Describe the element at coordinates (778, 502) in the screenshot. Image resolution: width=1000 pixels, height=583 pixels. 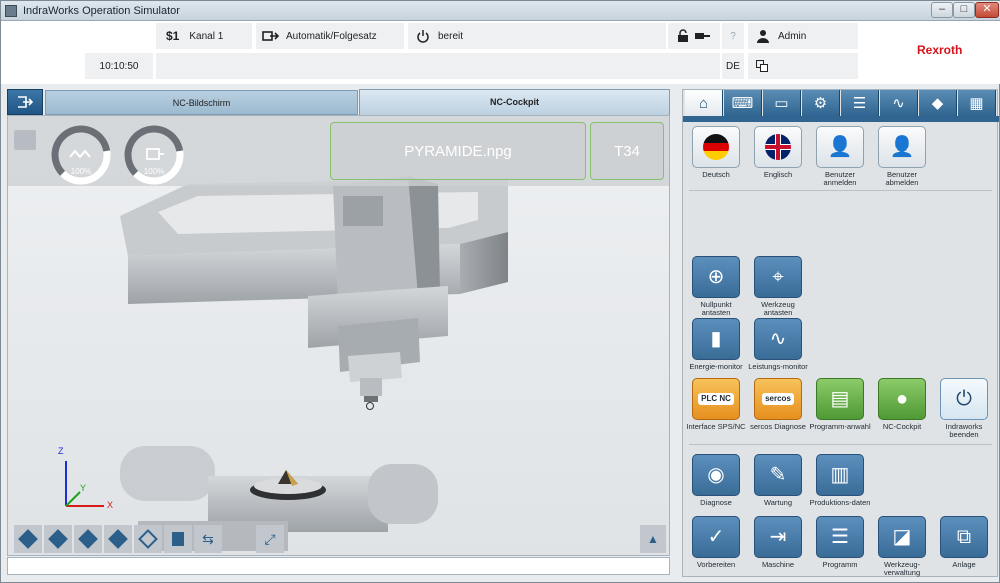
I see `tile-label: Wartung` at that location.